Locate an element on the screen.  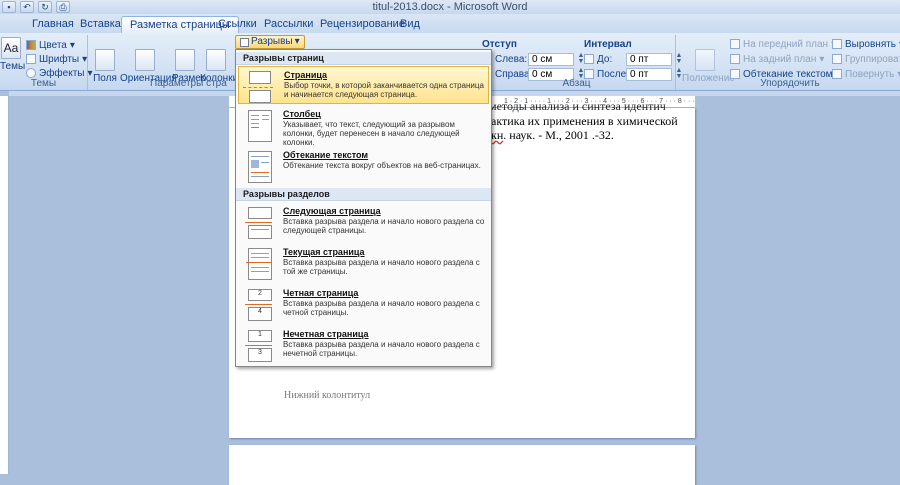
indent-left-label: Слева: is located at coordinates (511, 59).